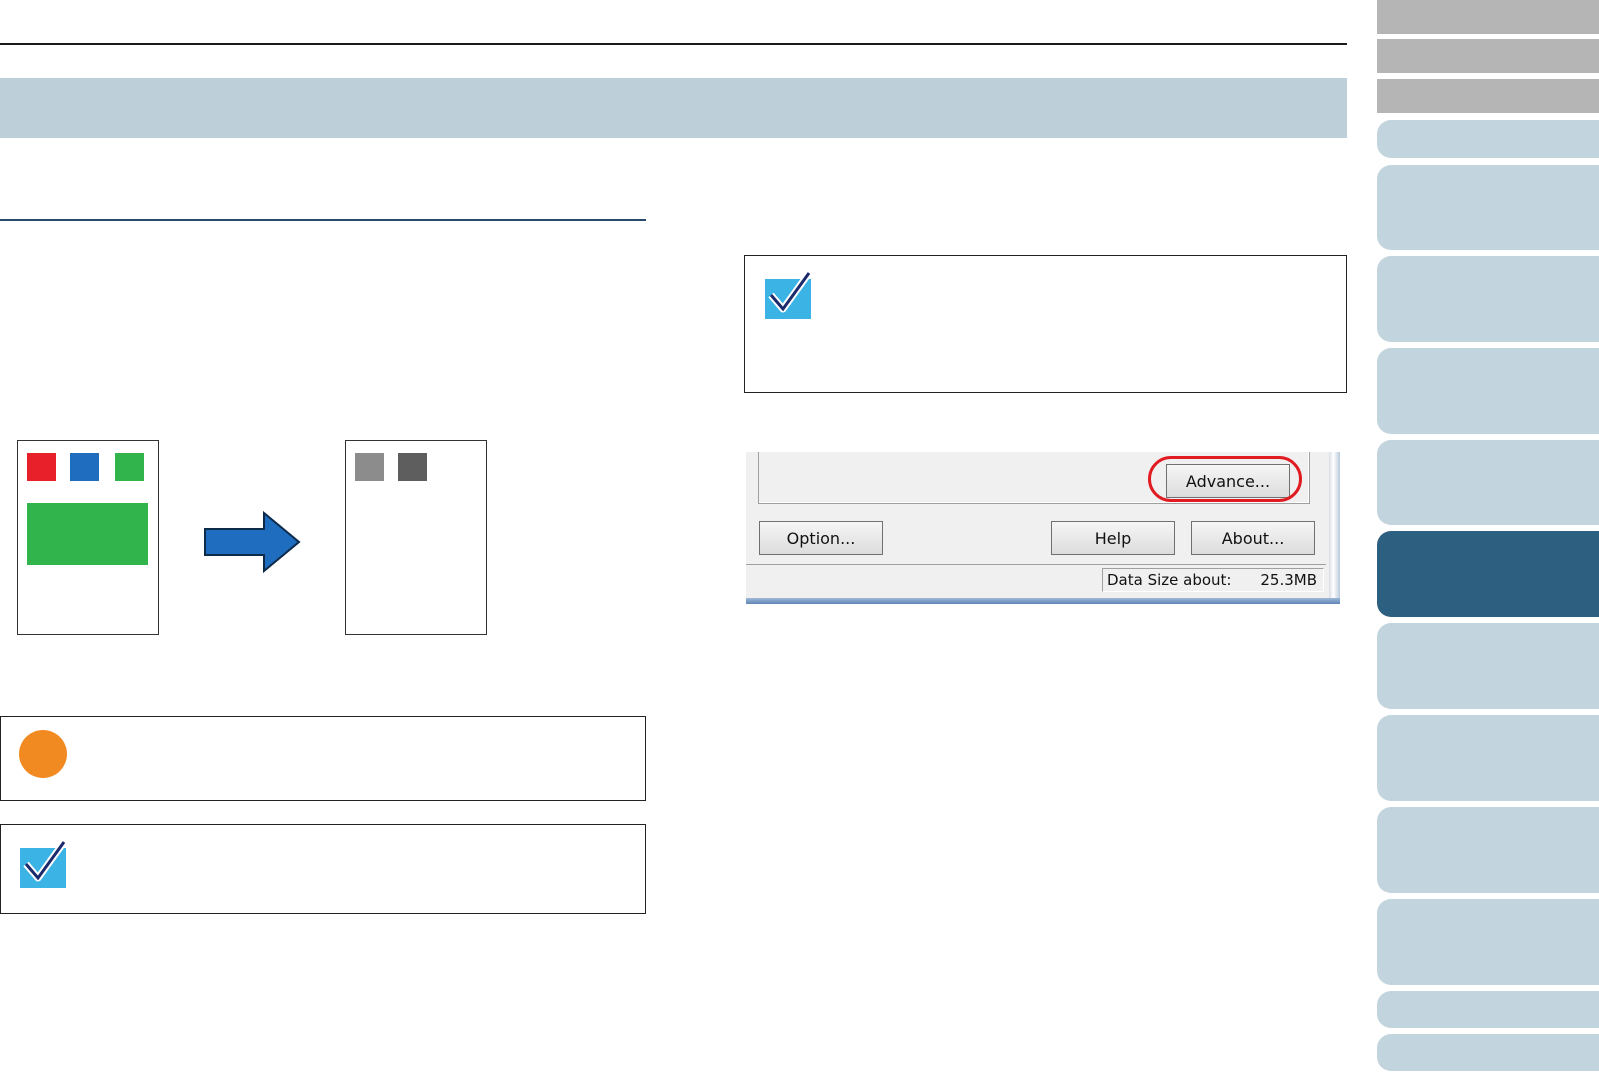 Image resolution: width=1599 pixels, height=1092 pixels. I want to click on subsection-rule, so click(323, 220).